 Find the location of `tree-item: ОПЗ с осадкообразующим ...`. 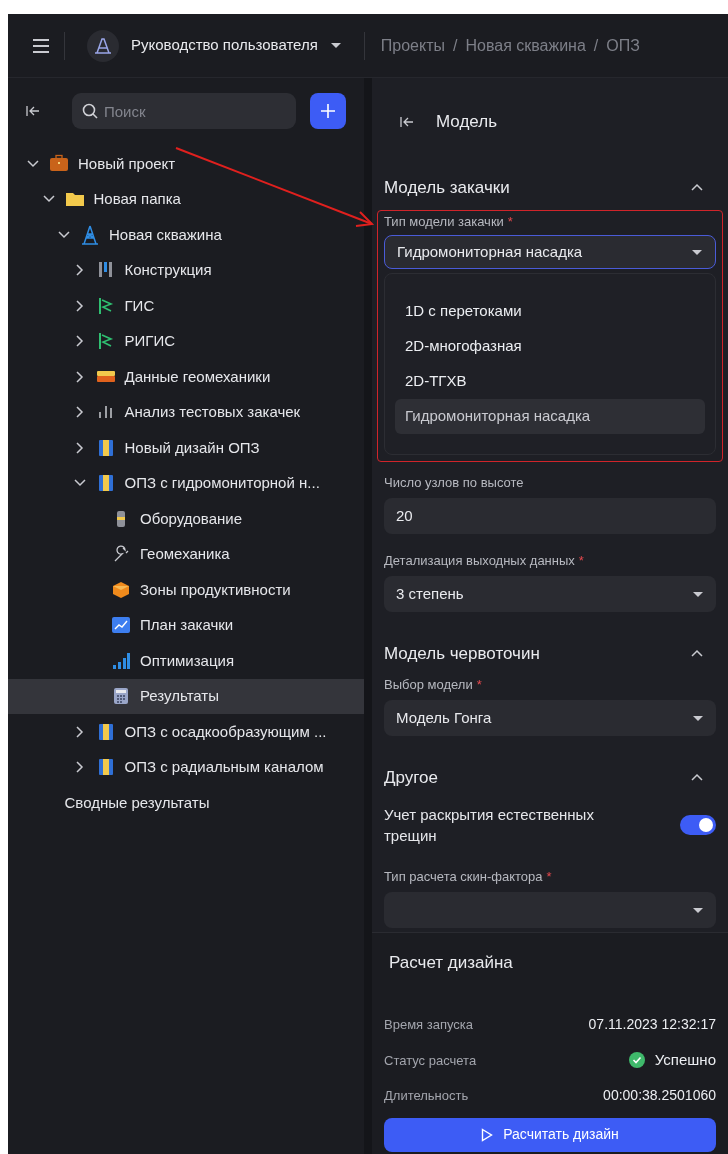

tree-item: ОПЗ с осадкообразующим ... is located at coordinates (186, 732).